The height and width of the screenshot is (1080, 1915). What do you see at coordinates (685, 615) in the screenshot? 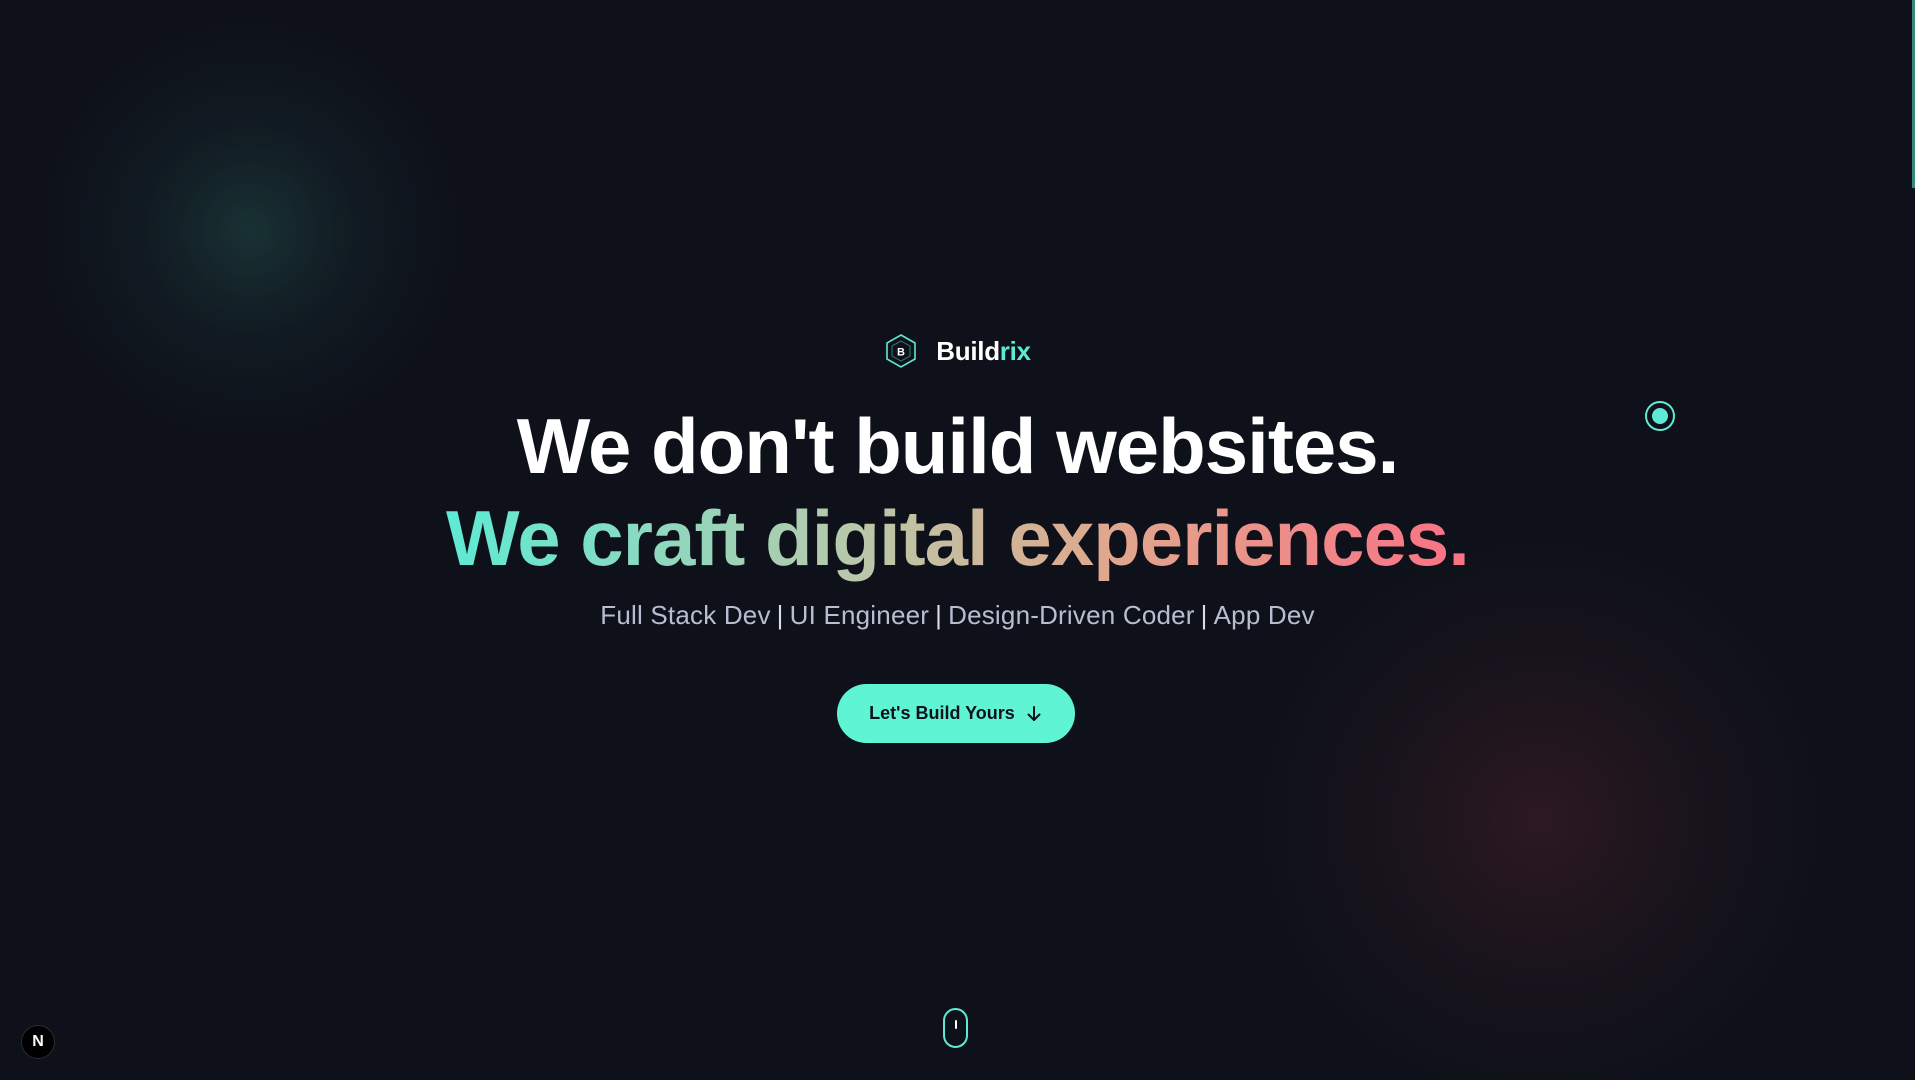
I see `role-item: Full Stack Dev` at bounding box center [685, 615].